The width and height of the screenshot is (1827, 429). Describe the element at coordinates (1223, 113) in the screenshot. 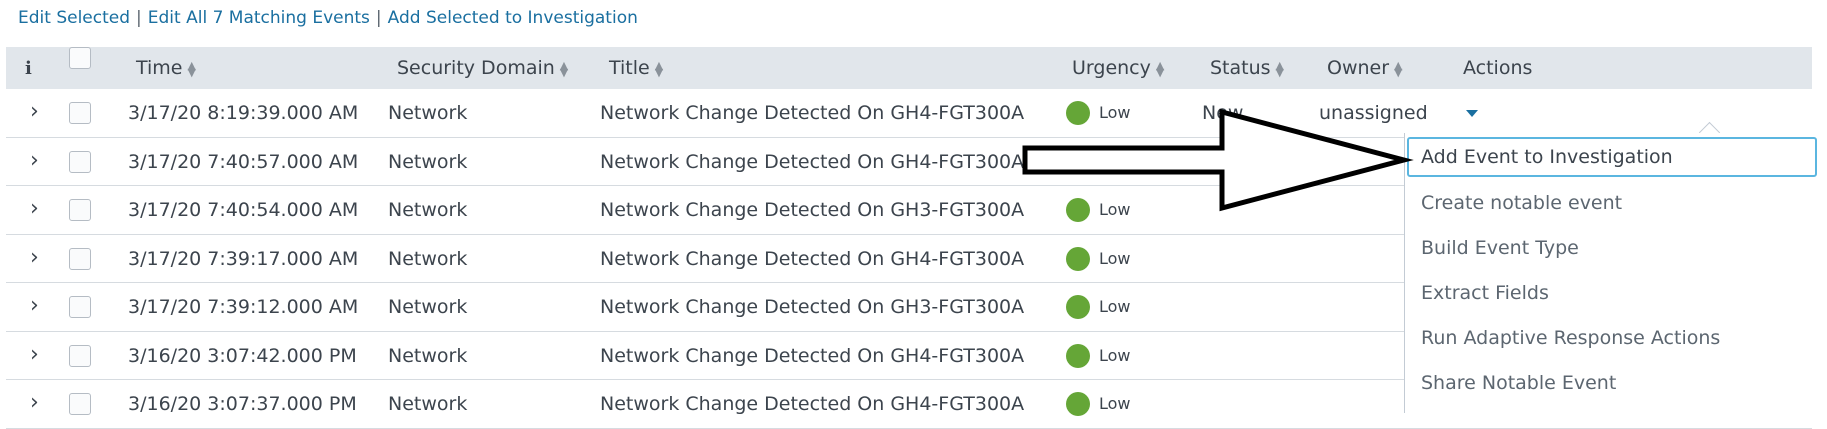

I see `status-cell: New` at that location.